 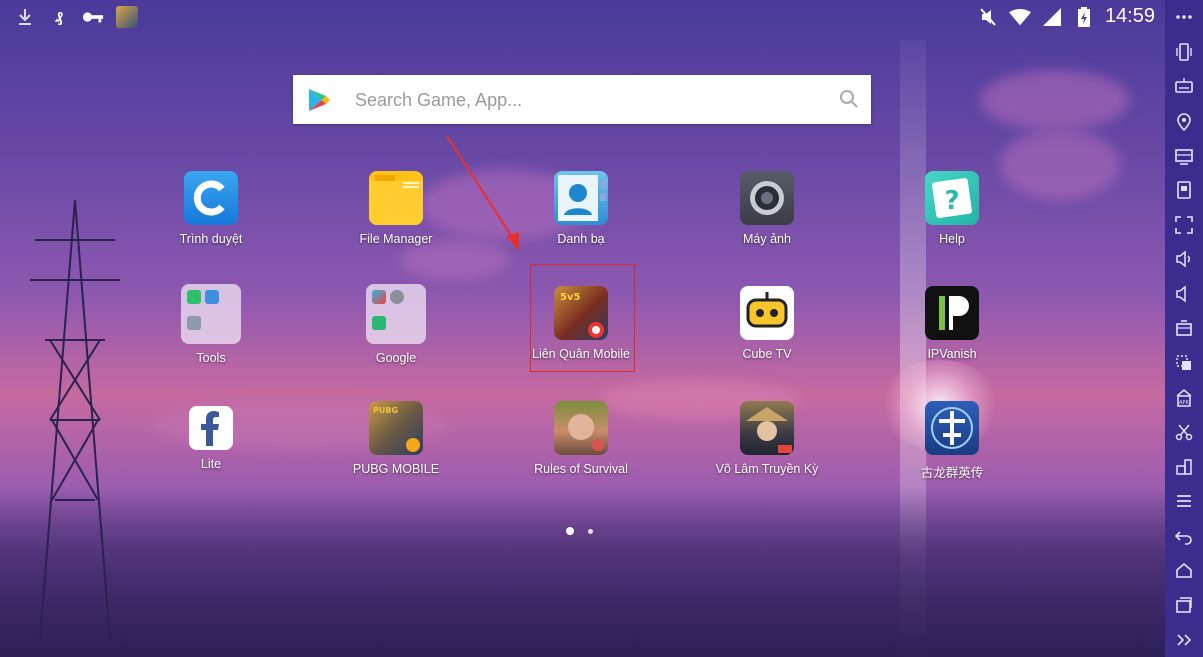 What do you see at coordinates (952, 239) in the screenshot?
I see `app-label: Help` at bounding box center [952, 239].